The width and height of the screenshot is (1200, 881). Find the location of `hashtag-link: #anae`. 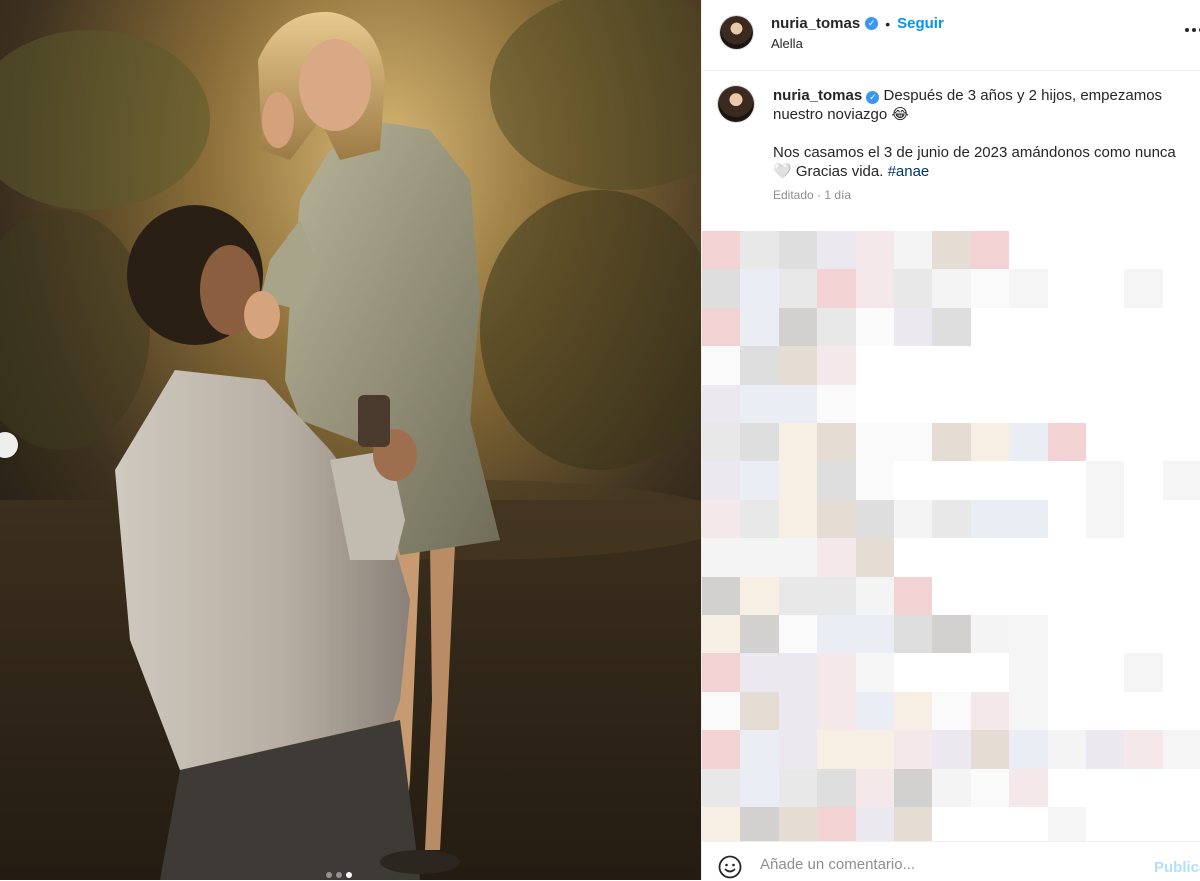

hashtag-link: #anae is located at coordinates (909, 171).